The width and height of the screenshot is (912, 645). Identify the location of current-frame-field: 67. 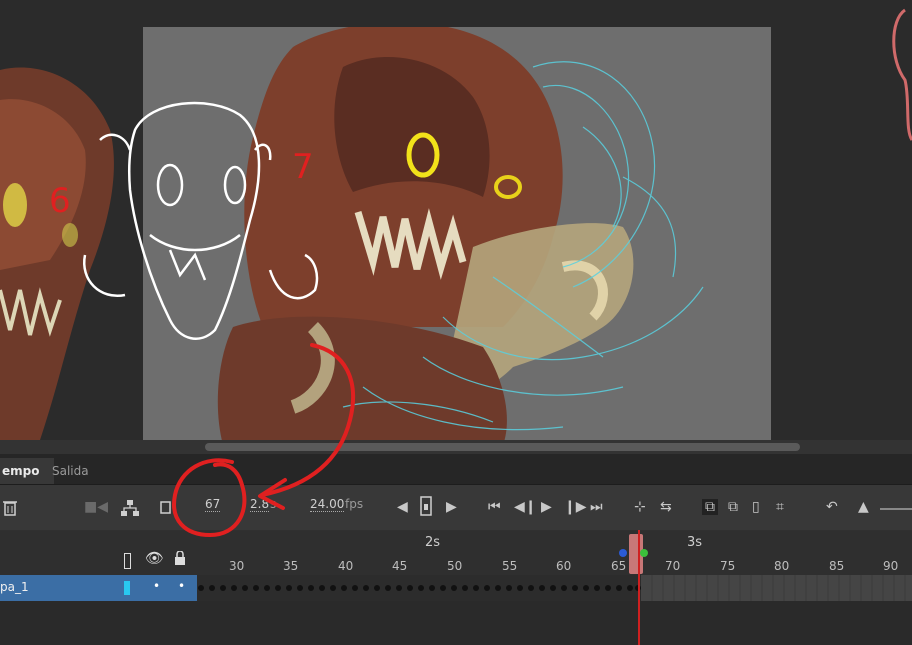
(213, 504).